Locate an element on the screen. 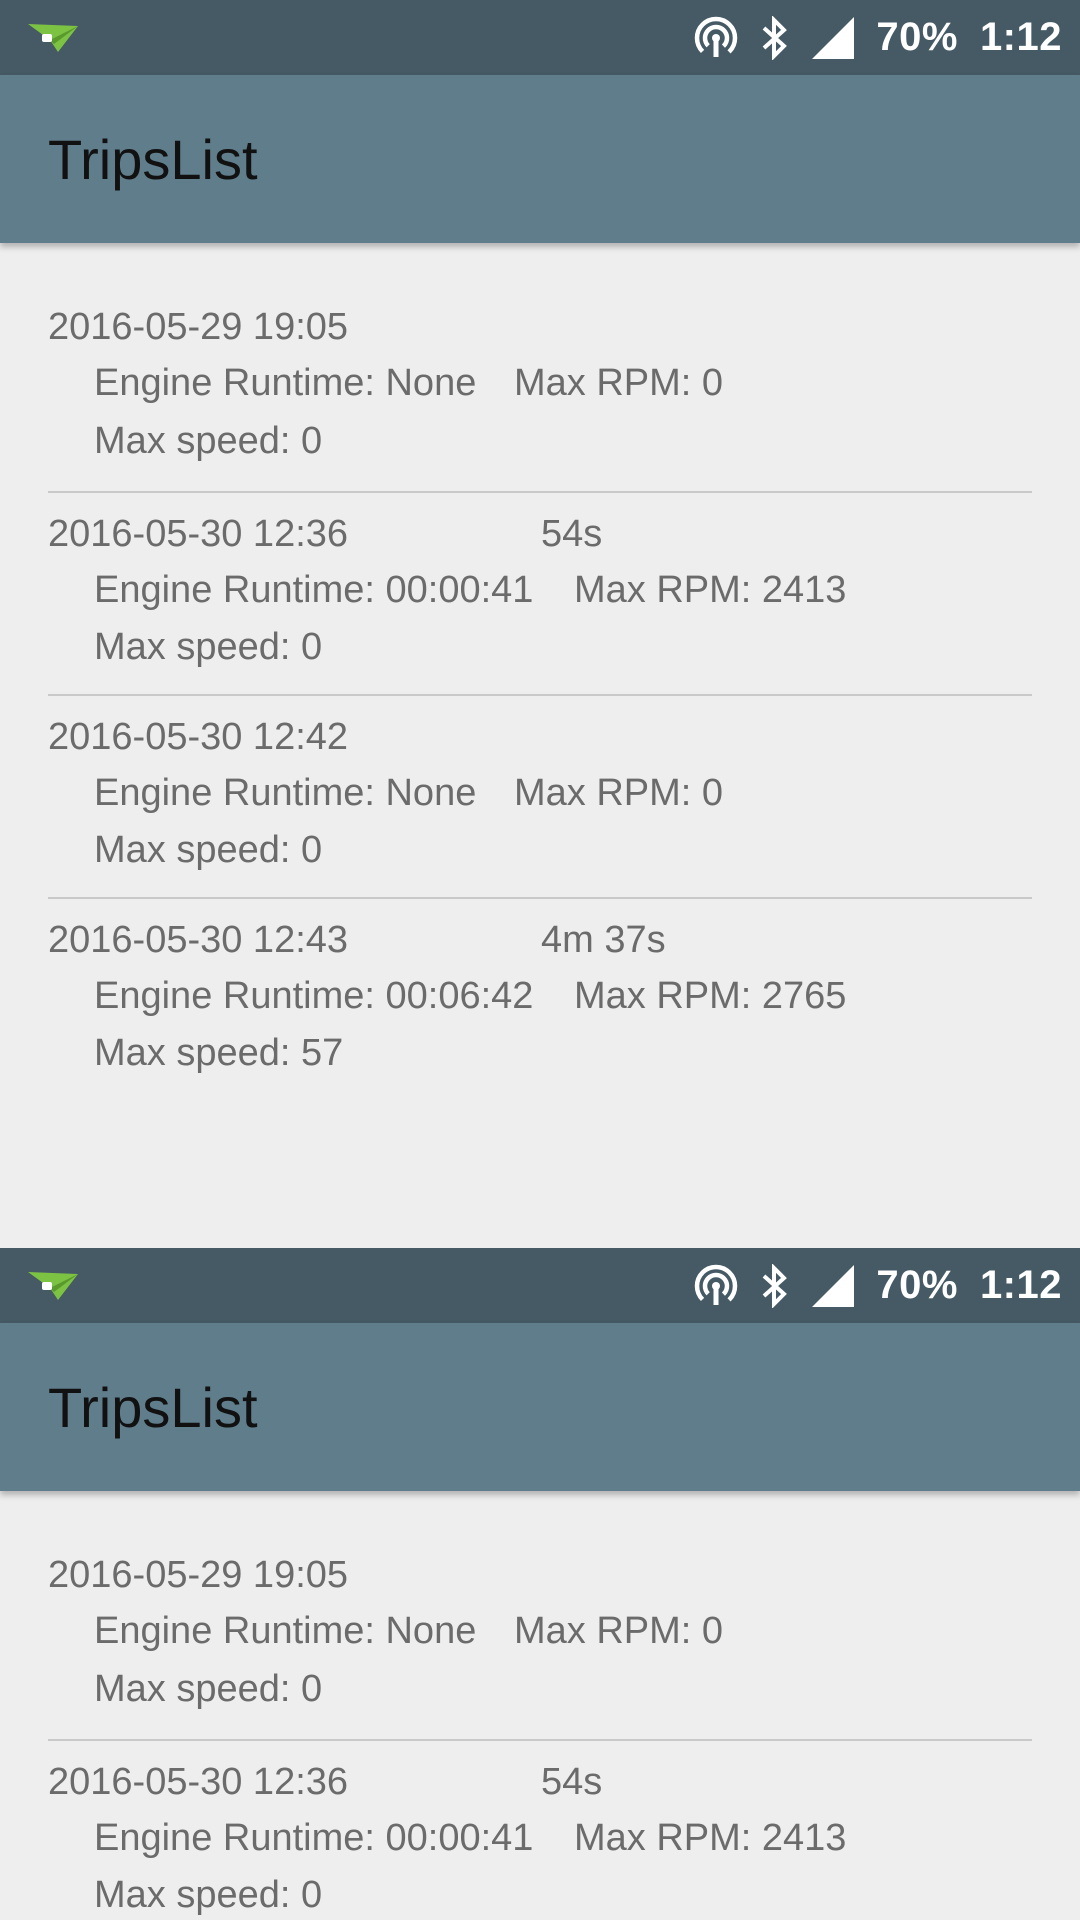  trip-duration: 4m 37s is located at coordinates (603, 940).